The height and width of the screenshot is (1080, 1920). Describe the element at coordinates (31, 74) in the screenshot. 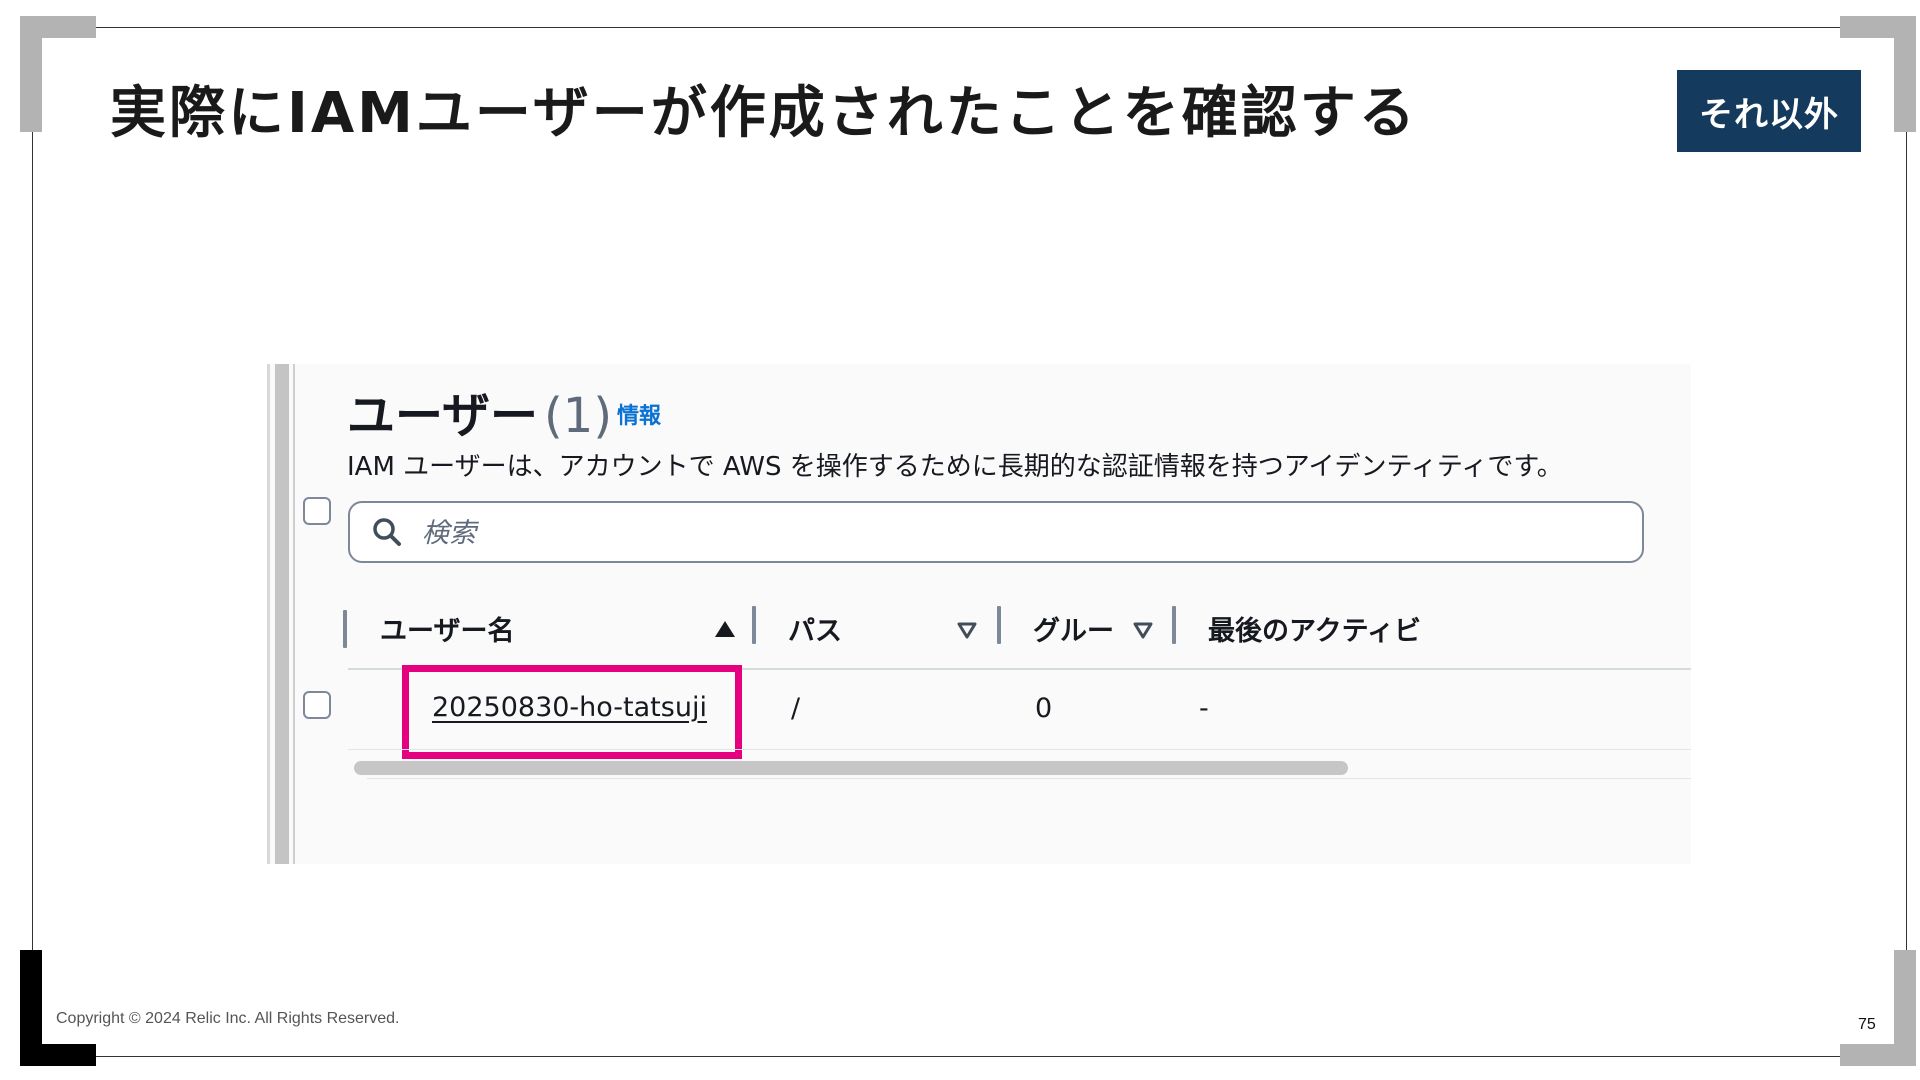

I see `corner-bracket-top-left-vertical` at that location.